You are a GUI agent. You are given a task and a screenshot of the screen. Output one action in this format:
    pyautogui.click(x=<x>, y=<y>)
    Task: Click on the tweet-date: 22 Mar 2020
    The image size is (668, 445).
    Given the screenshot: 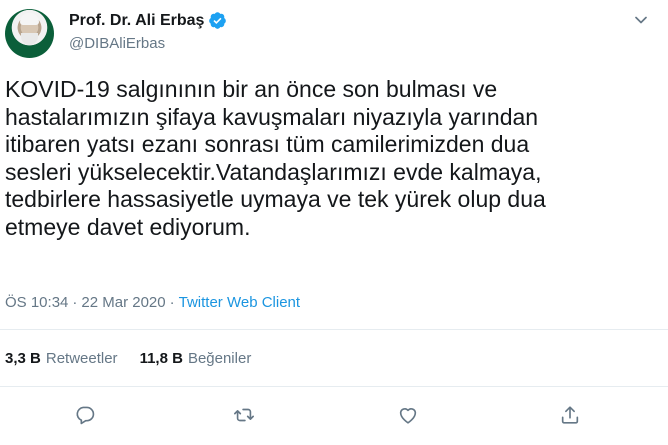 What is the action you would take?
    pyautogui.click(x=123, y=302)
    